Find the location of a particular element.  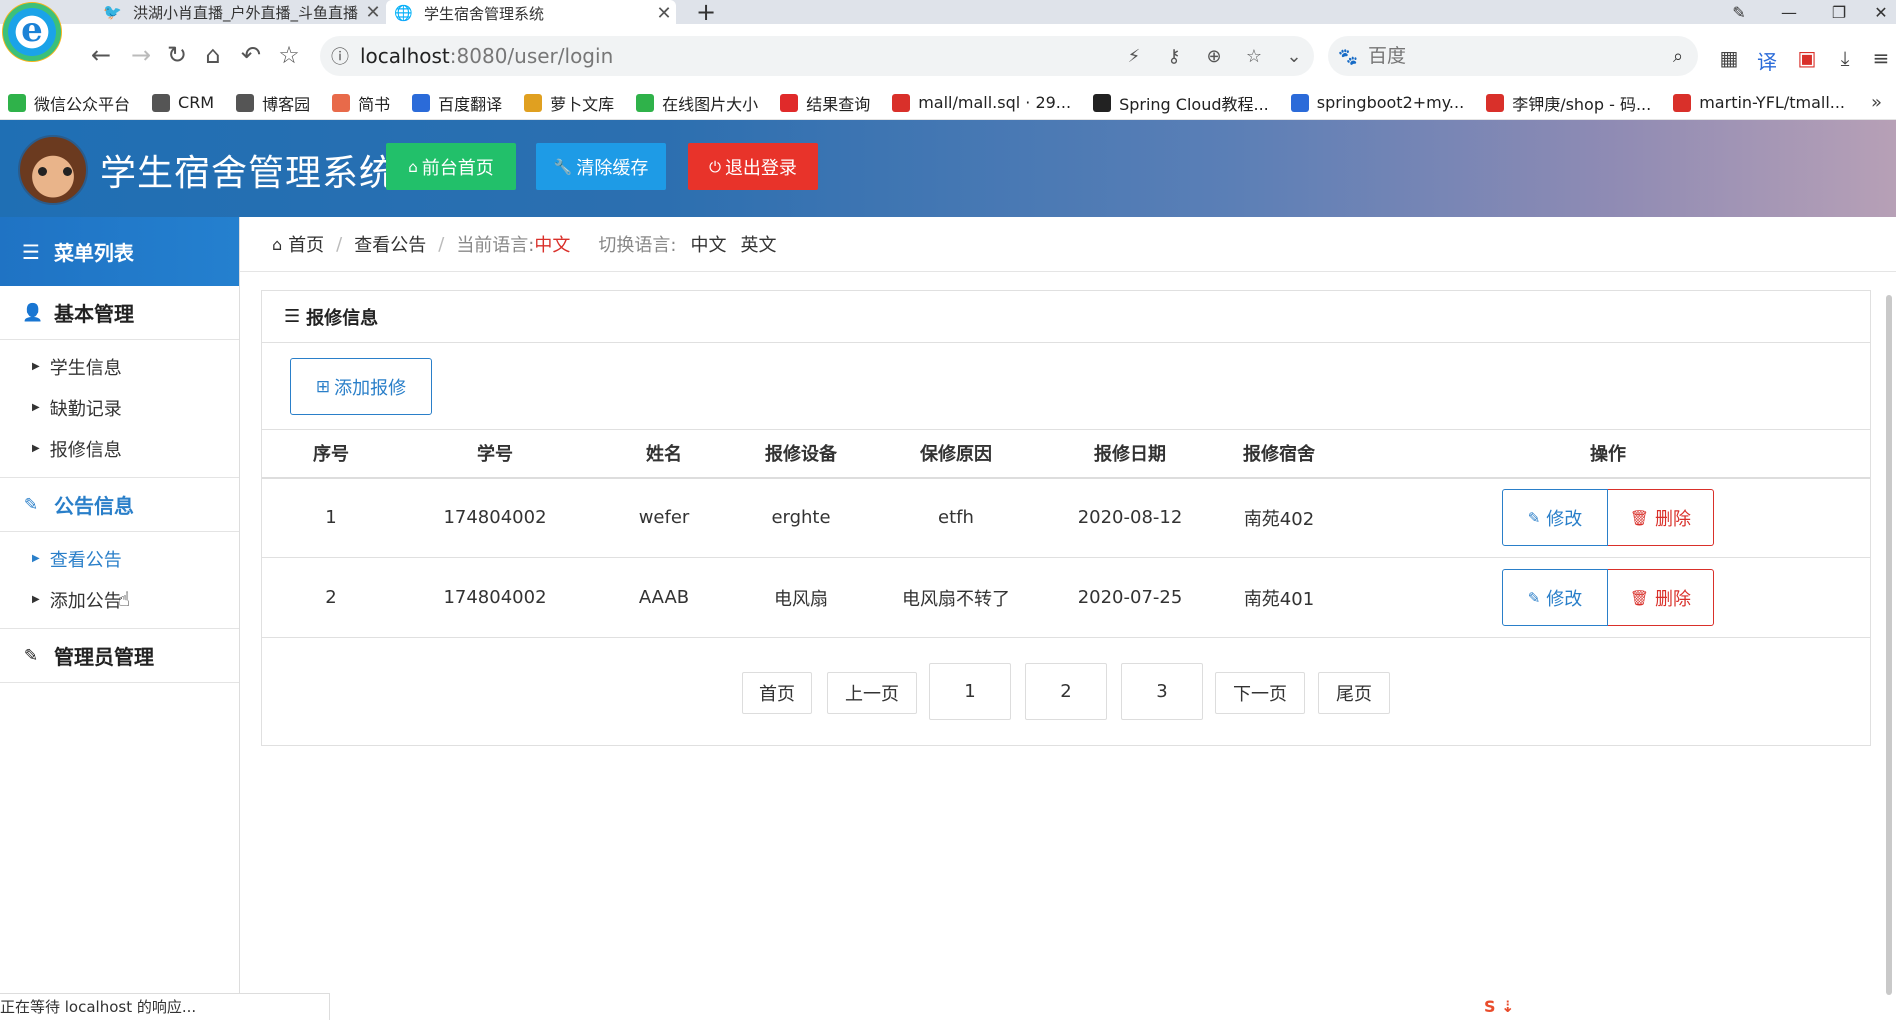

table-cell: etfh is located at coordinates (956, 517).